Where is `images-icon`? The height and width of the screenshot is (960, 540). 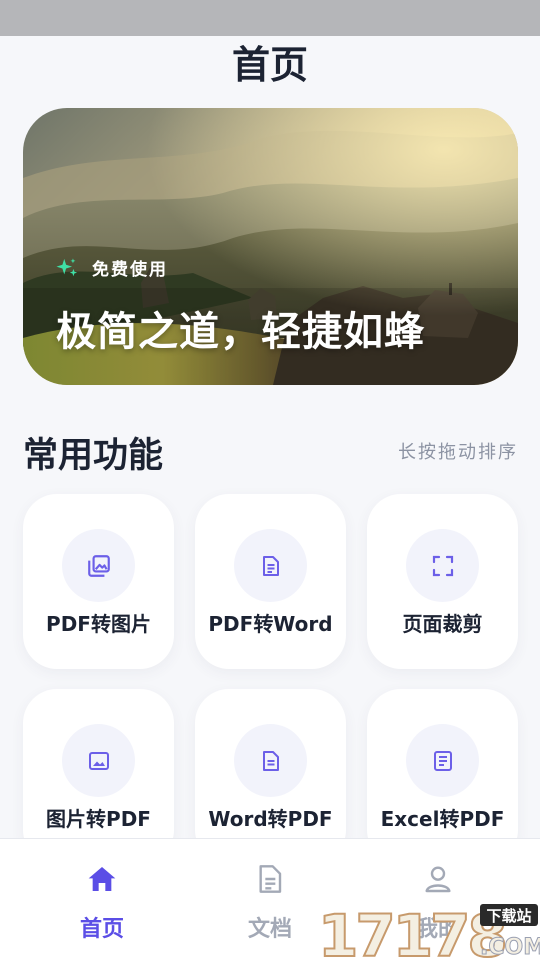
images-icon is located at coordinates (98, 565).